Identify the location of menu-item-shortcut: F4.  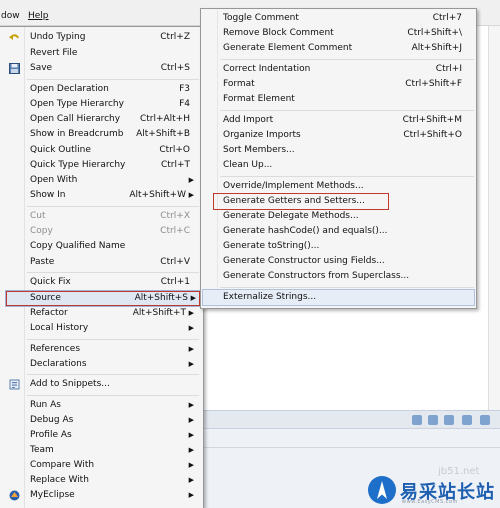
(184, 104).